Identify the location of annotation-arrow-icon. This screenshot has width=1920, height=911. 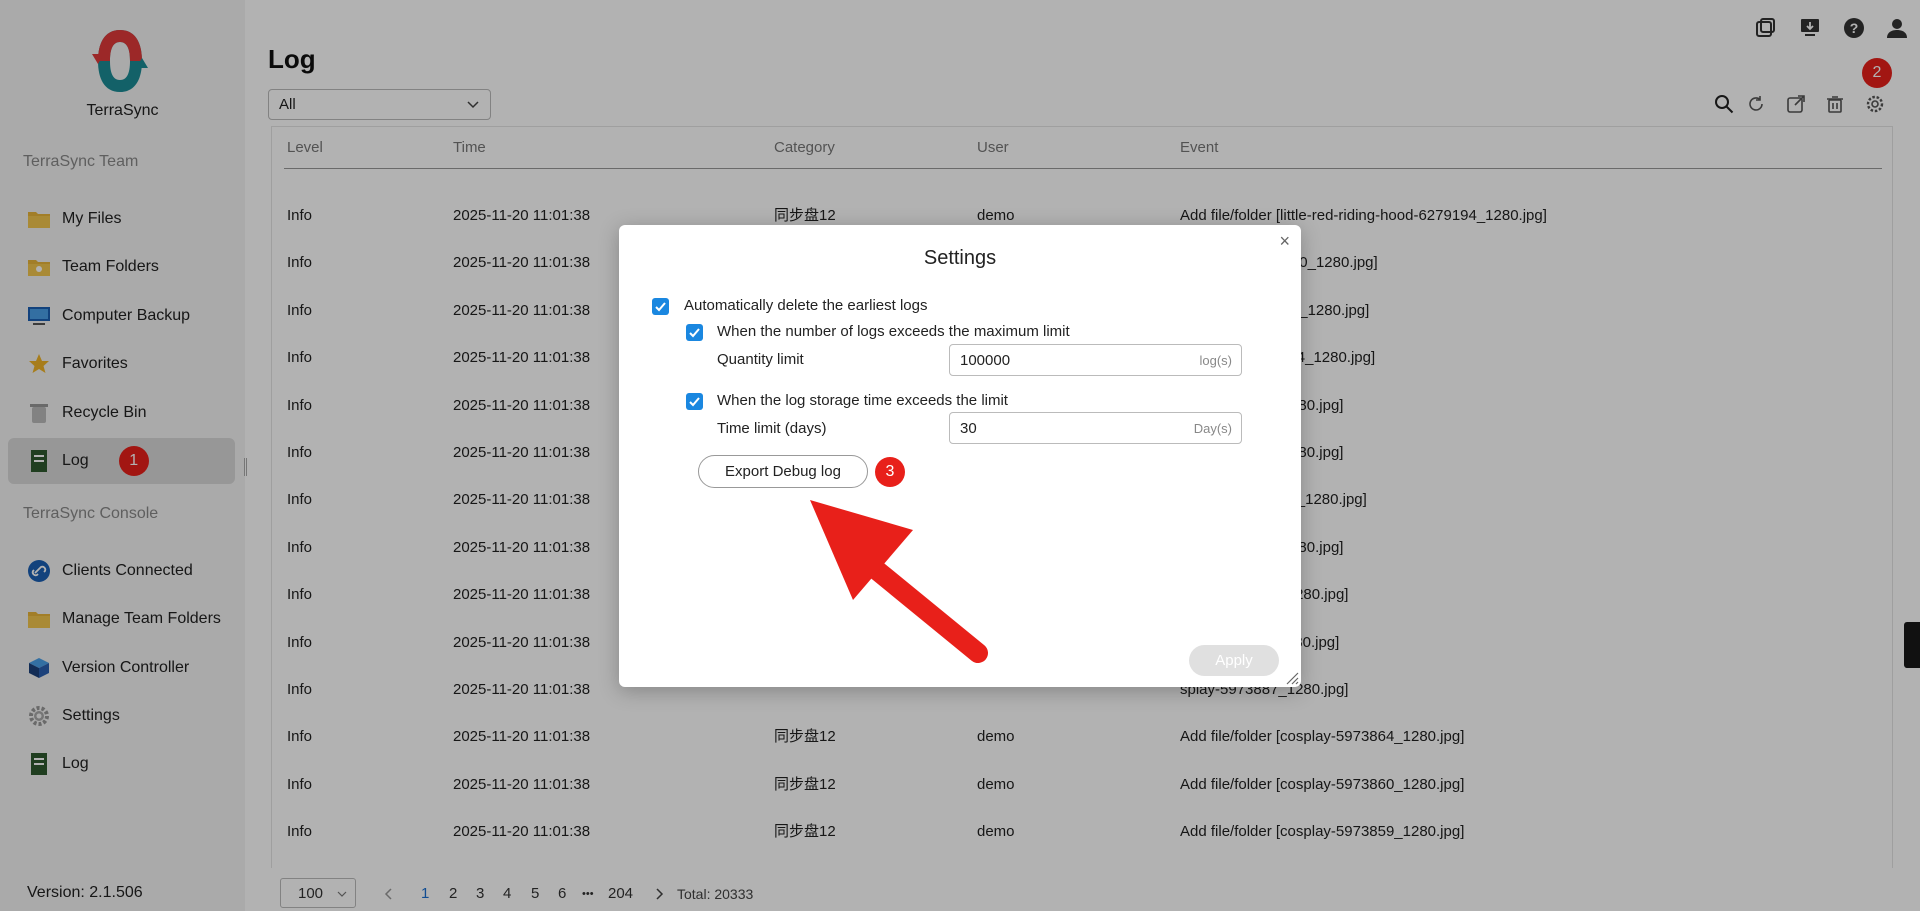
(899, 581).